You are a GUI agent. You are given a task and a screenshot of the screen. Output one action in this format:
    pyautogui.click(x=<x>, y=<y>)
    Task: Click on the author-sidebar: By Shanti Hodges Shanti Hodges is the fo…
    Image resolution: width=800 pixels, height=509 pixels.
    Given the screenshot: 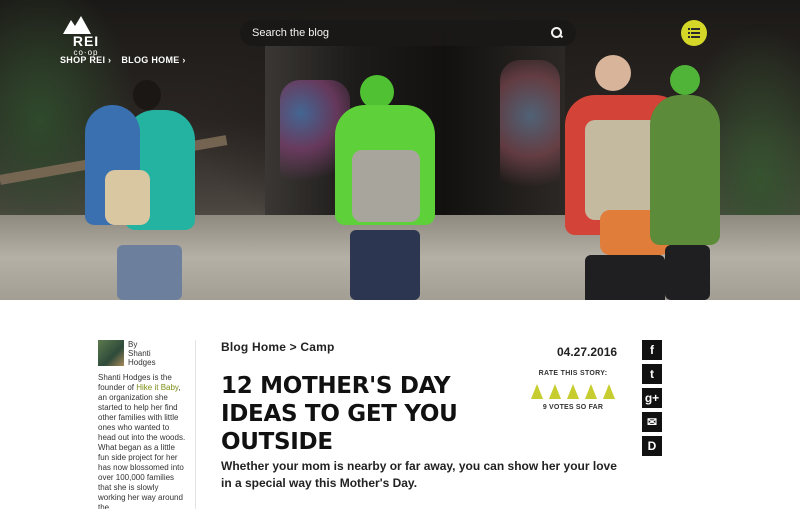 What is the action you would take?
    pyautogui.click(x=147, y=424)
    